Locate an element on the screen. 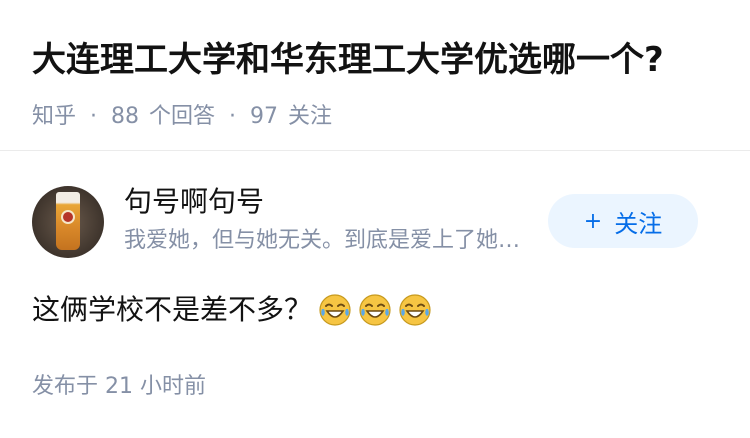 The width and height of the screenshot is (750, 438). plus-icon: + is located at coordinates (593, 221).